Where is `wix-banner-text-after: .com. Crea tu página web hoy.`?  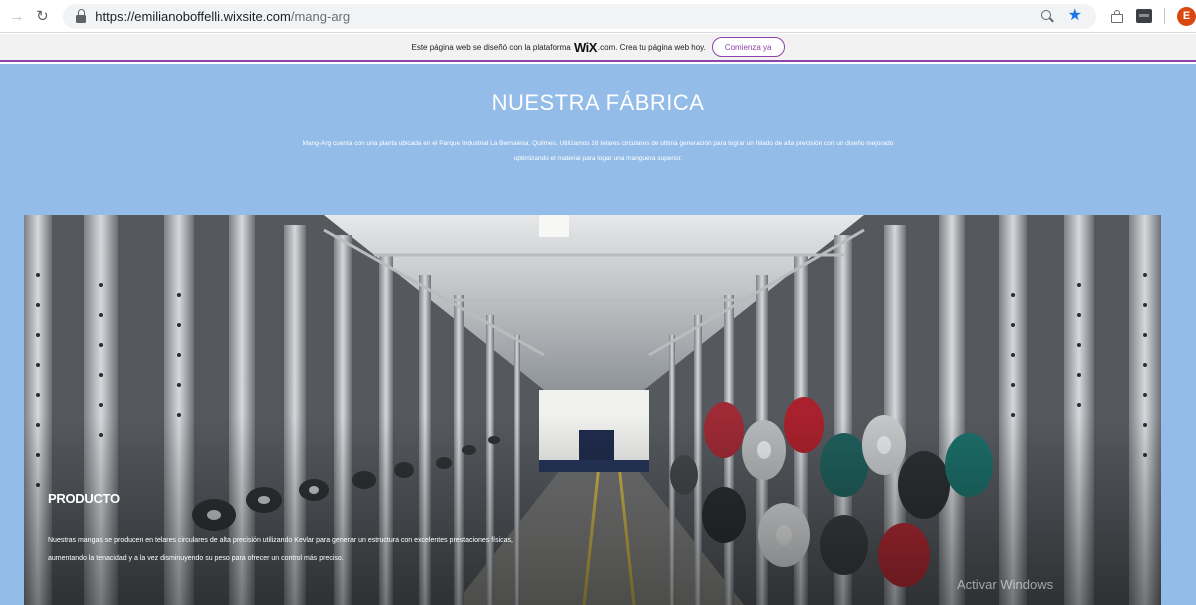
wix-banner-text-after: .com. Crea tu página web hoy. is located at coordinates (651, 47).